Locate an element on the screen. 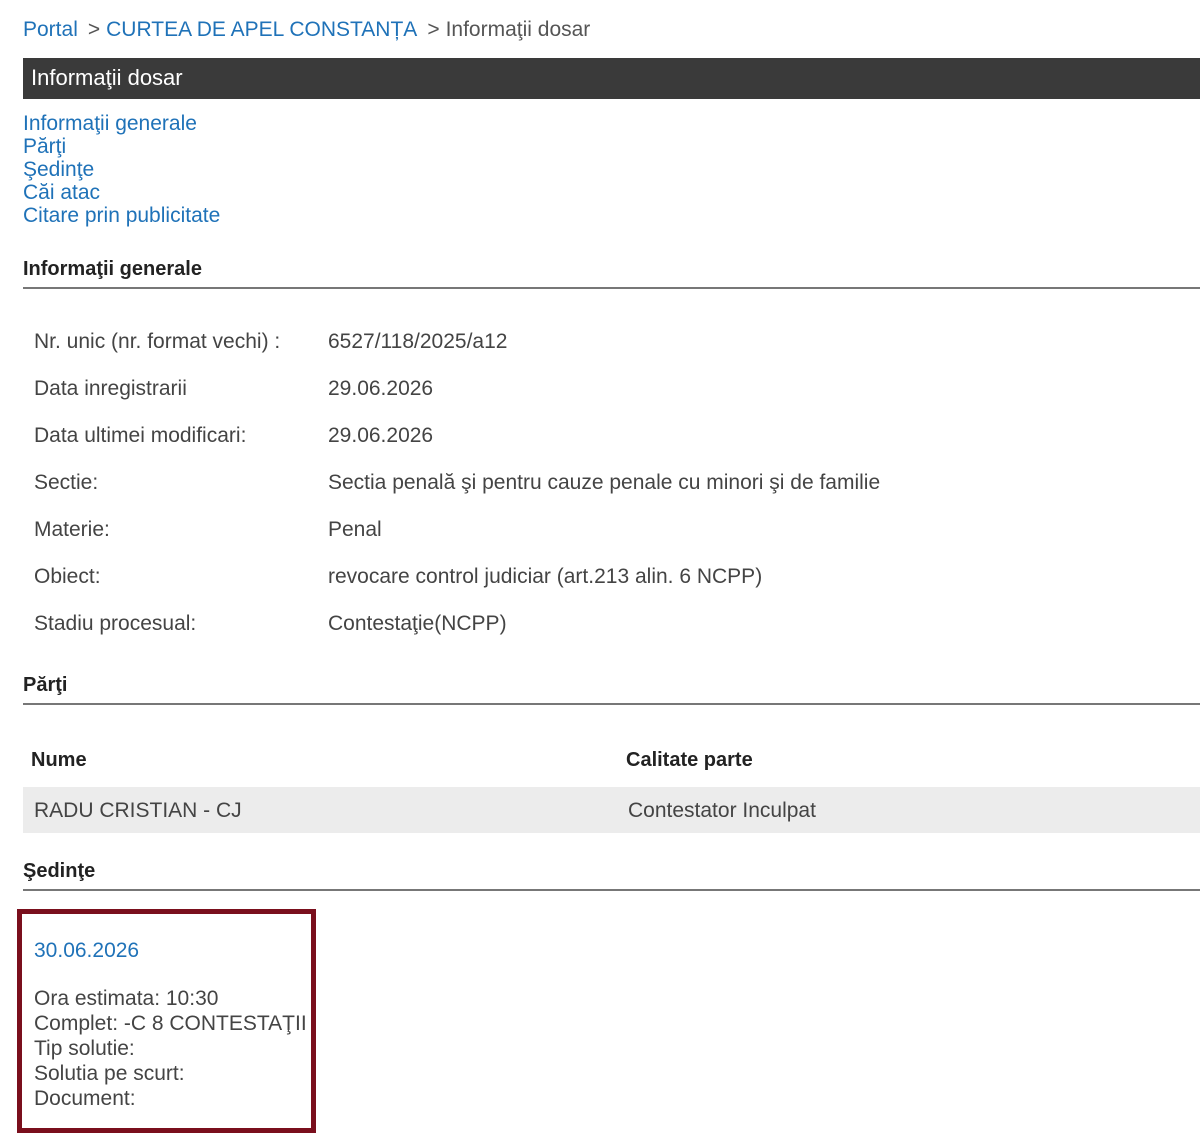  page-title: Informaţii dosar is located at coordinates (107, 77).